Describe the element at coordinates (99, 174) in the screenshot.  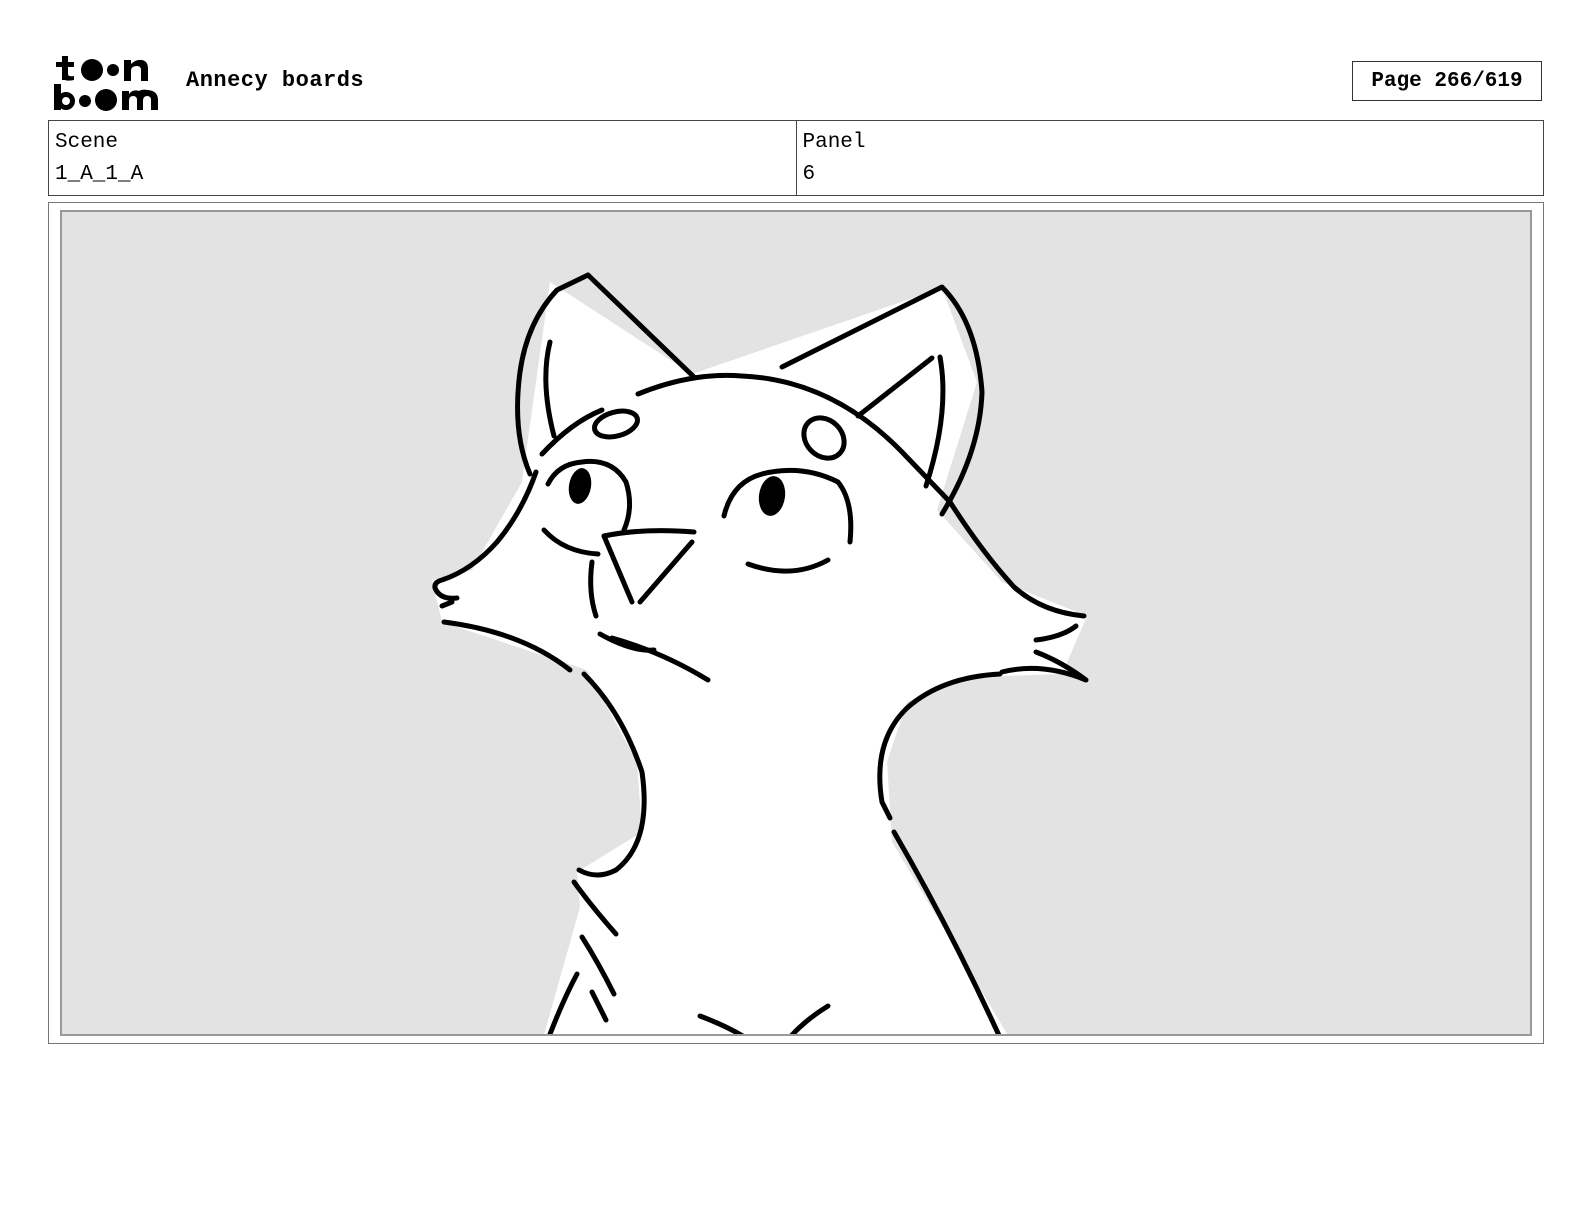
I see `scene-value: 1_A_1_A` at that location.